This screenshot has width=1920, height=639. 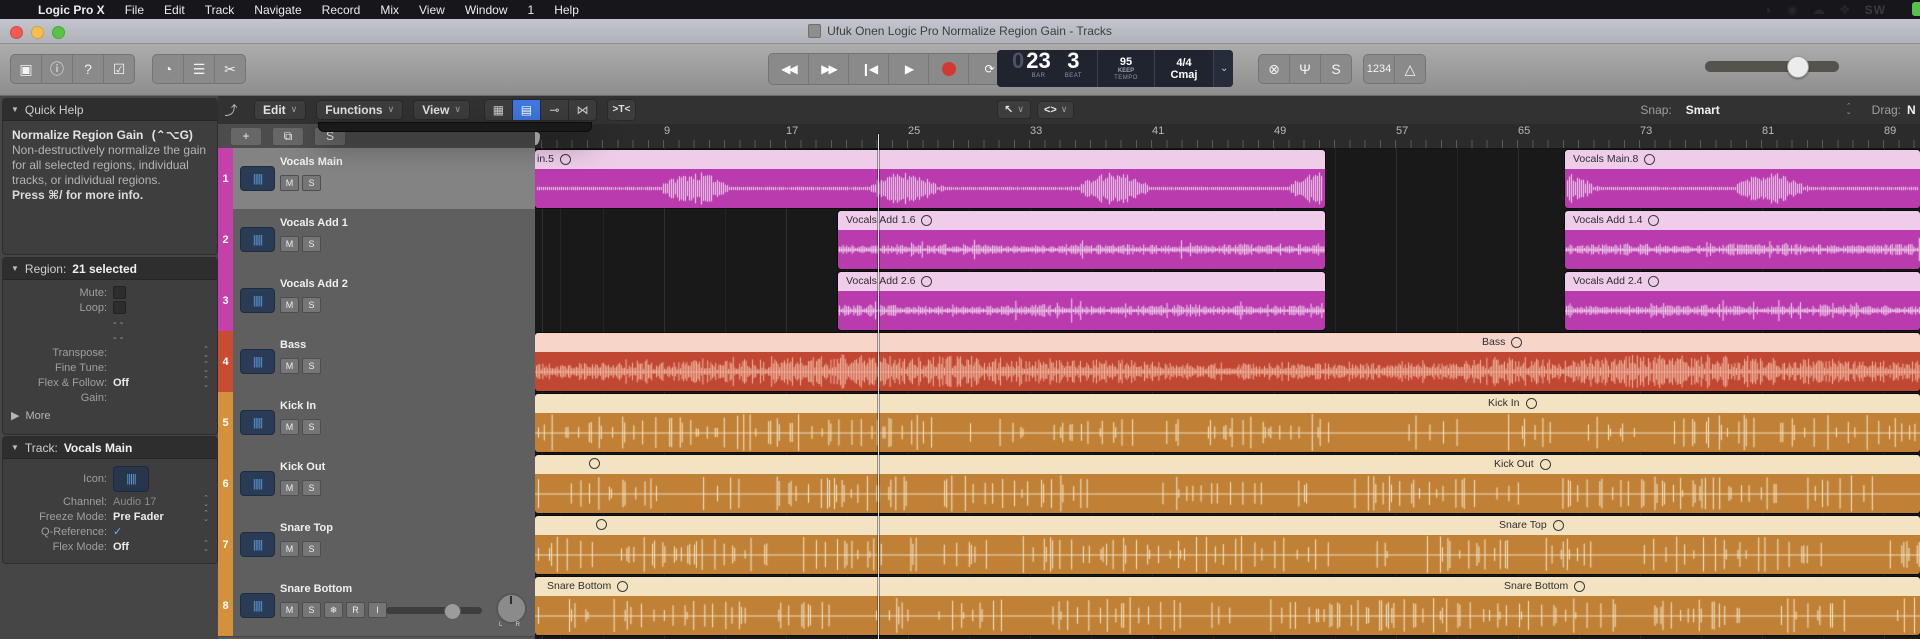 I want to click on master-volume-knob, so click(x=1798, y=67).